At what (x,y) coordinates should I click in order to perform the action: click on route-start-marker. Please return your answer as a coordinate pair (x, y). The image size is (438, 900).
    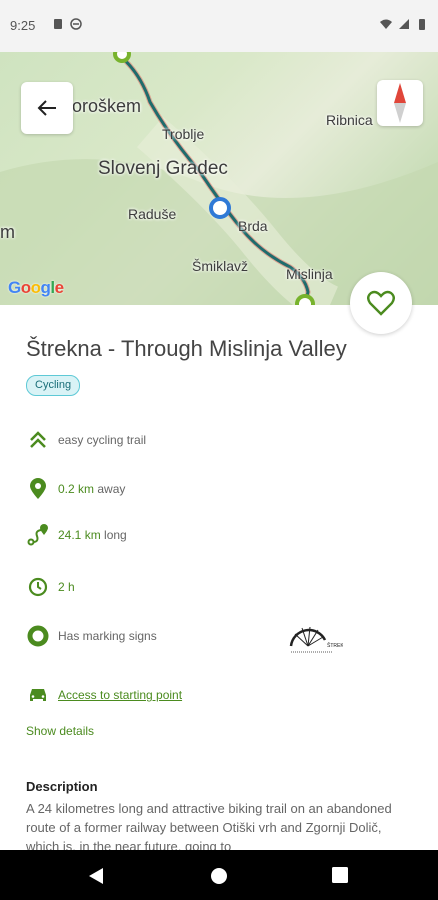
    Looking at the image, I should click on (122, 57).